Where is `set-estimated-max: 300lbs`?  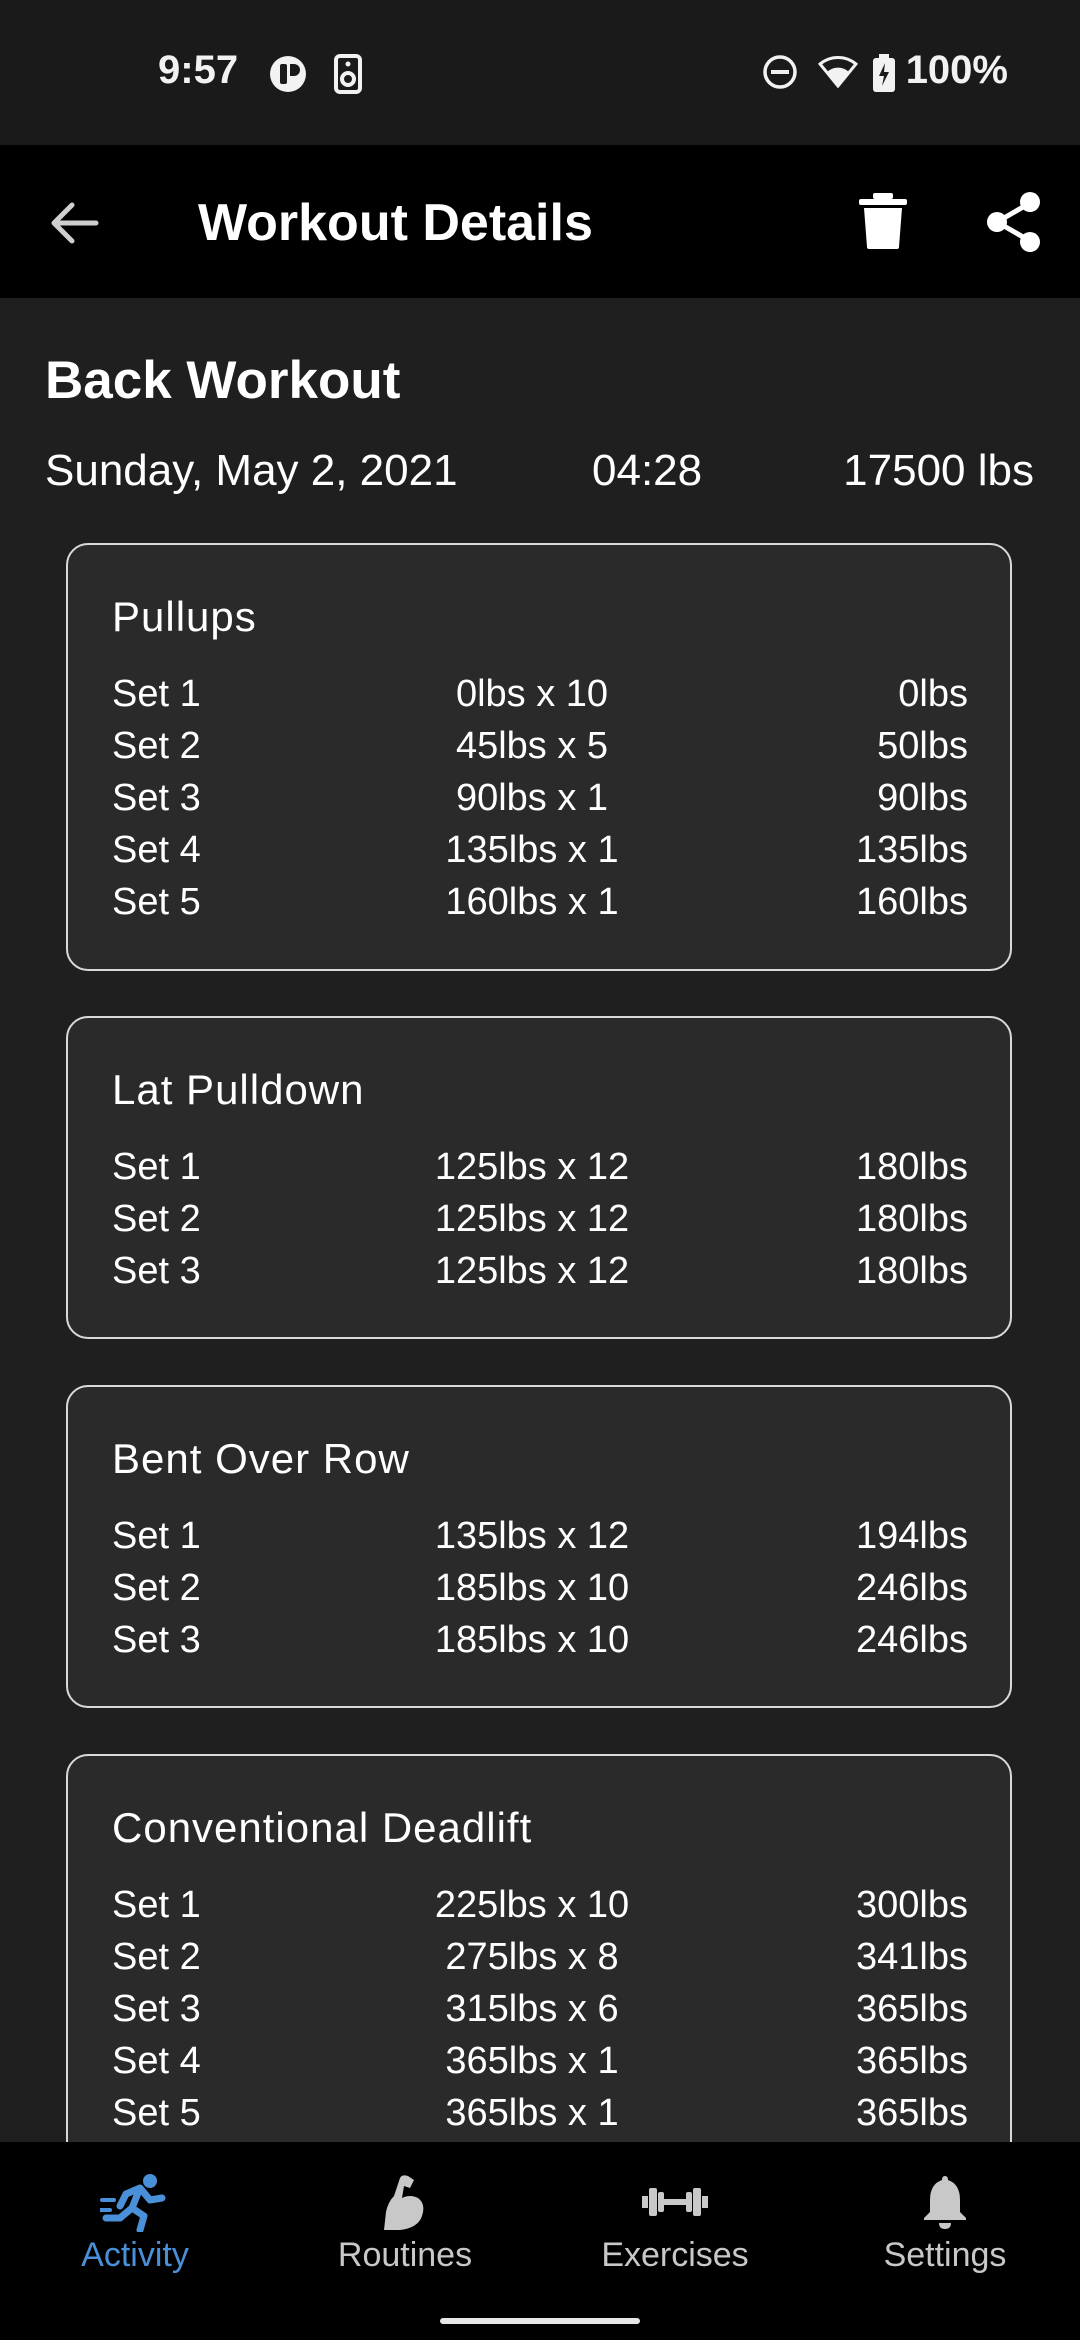
set-estimated-max: 300lbs is located at coordinates (912, 1905).